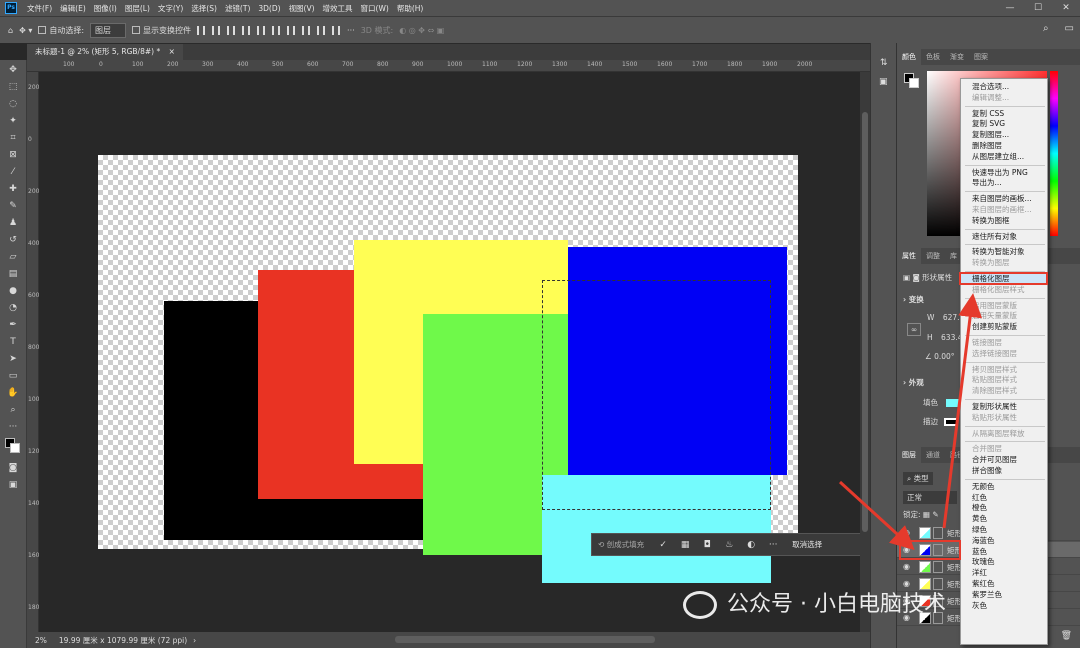 This screenshot has height=648, width=1080. I want to click on pen-tool-icon: ✒, so click(13, 325).